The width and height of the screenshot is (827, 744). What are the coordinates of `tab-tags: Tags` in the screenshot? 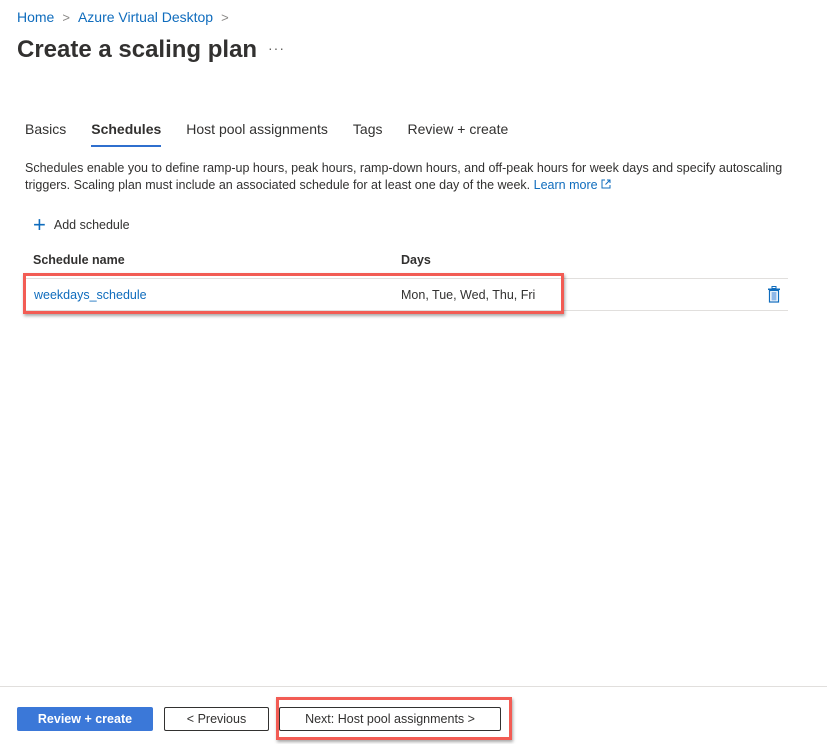 It's located at (368, 134).